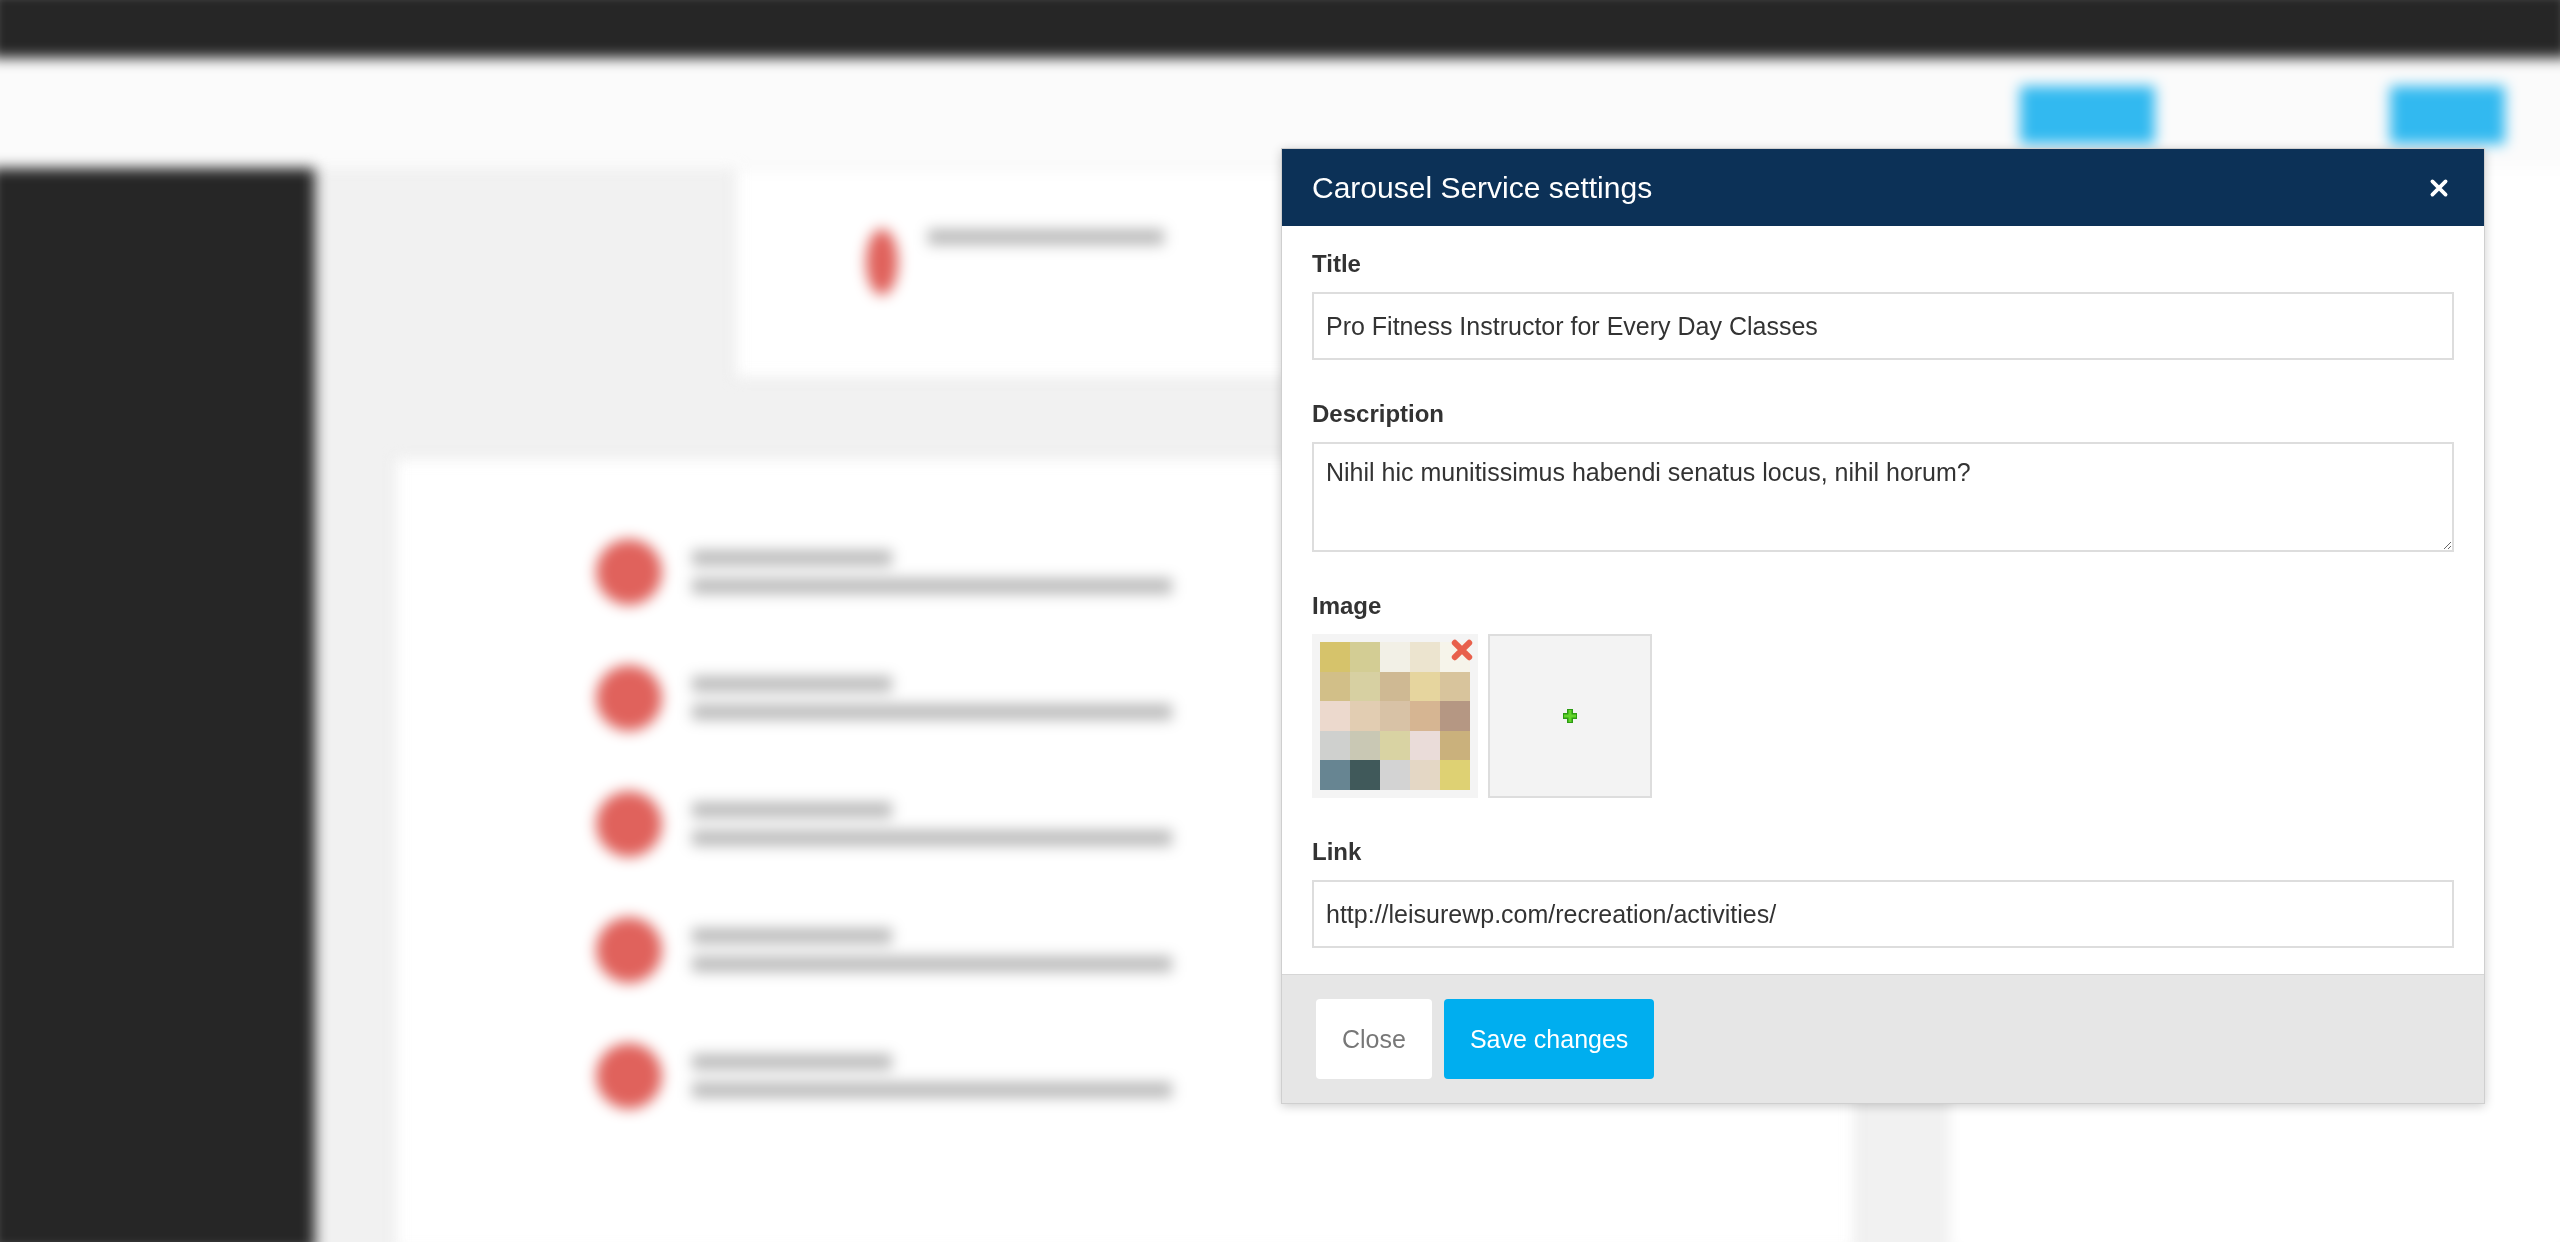 The image size is (2560, 1242). I want to click on field-label: Title, so click(1336, 264).